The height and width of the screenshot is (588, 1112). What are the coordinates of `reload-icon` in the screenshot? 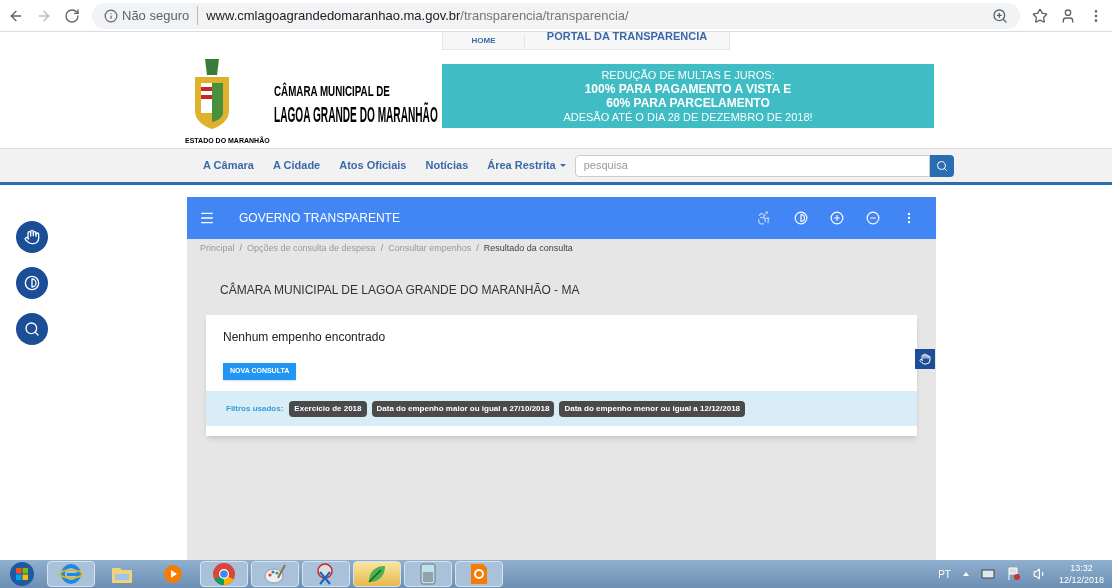 It's located at (72, 15).